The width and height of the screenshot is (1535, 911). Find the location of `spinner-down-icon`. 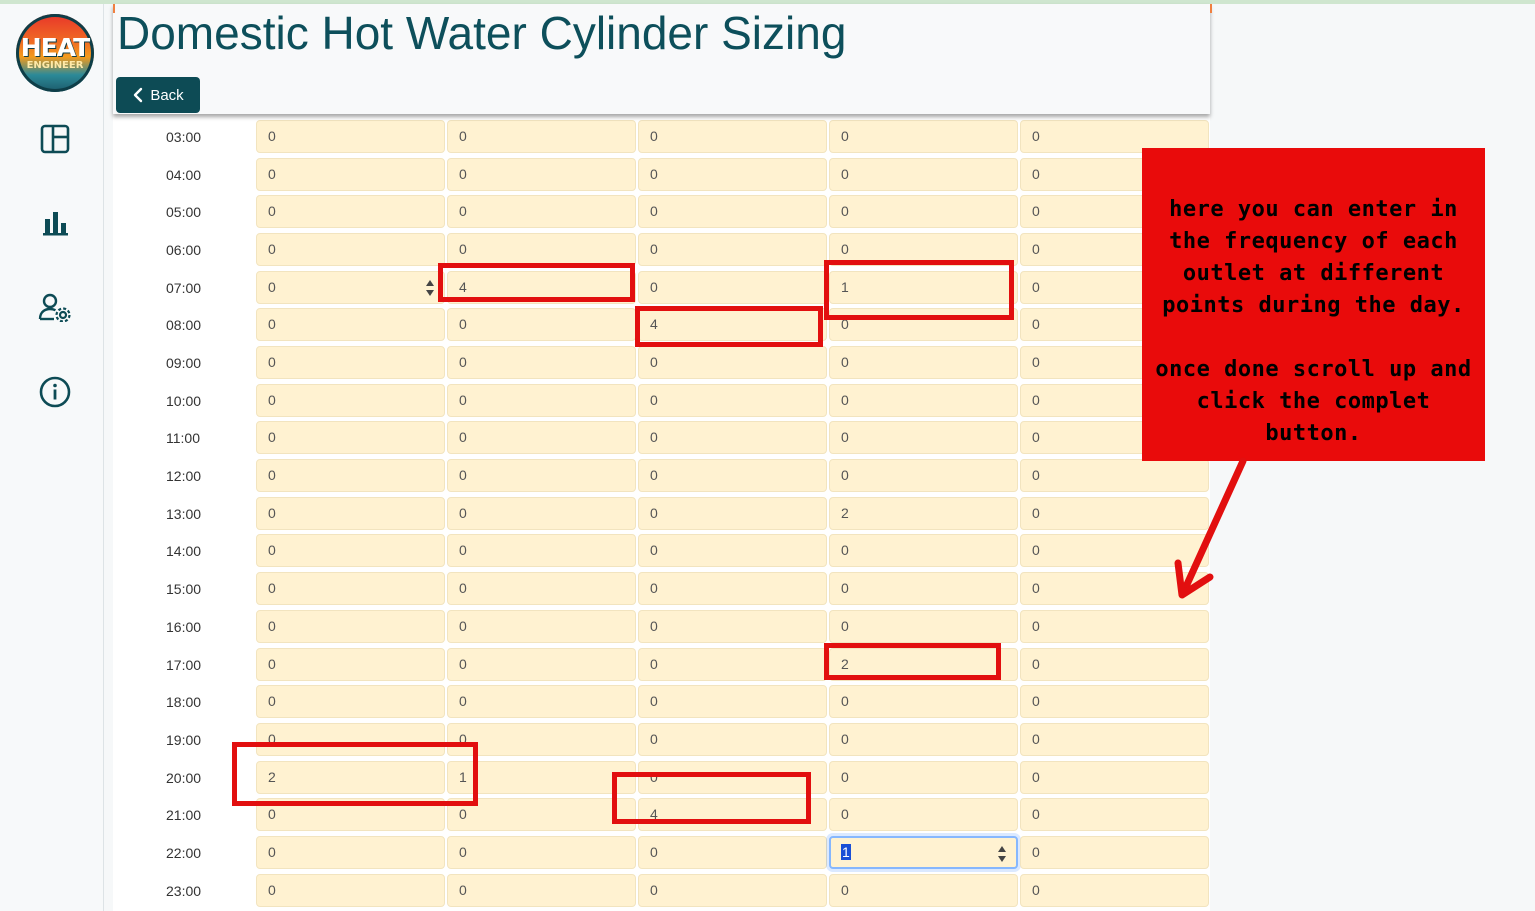

spinner-down-icon is located at coordinates (430, 293).